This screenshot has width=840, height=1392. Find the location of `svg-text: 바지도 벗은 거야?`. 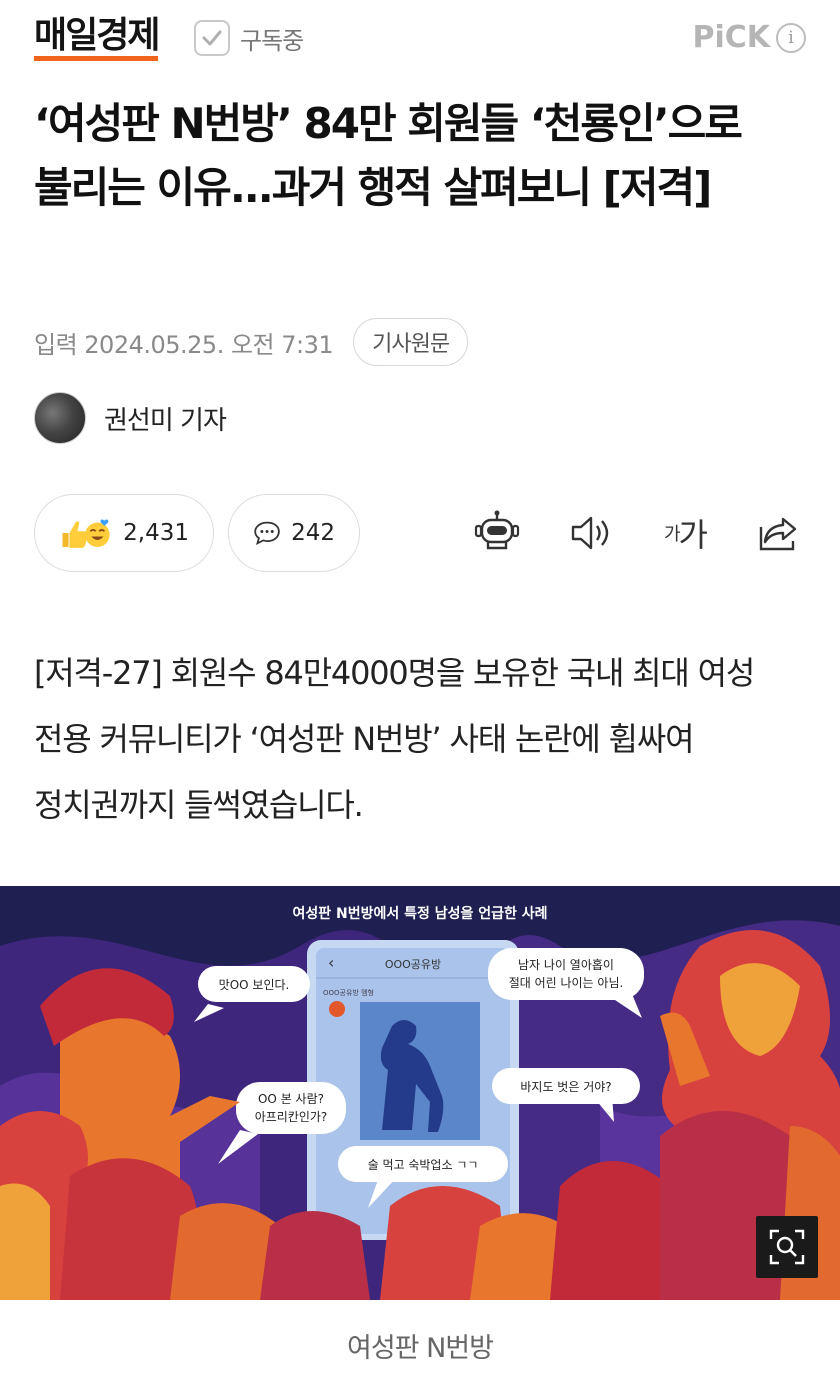

svg-text: 바지도 벗은 거야? is located at coordinates (565, 1087).